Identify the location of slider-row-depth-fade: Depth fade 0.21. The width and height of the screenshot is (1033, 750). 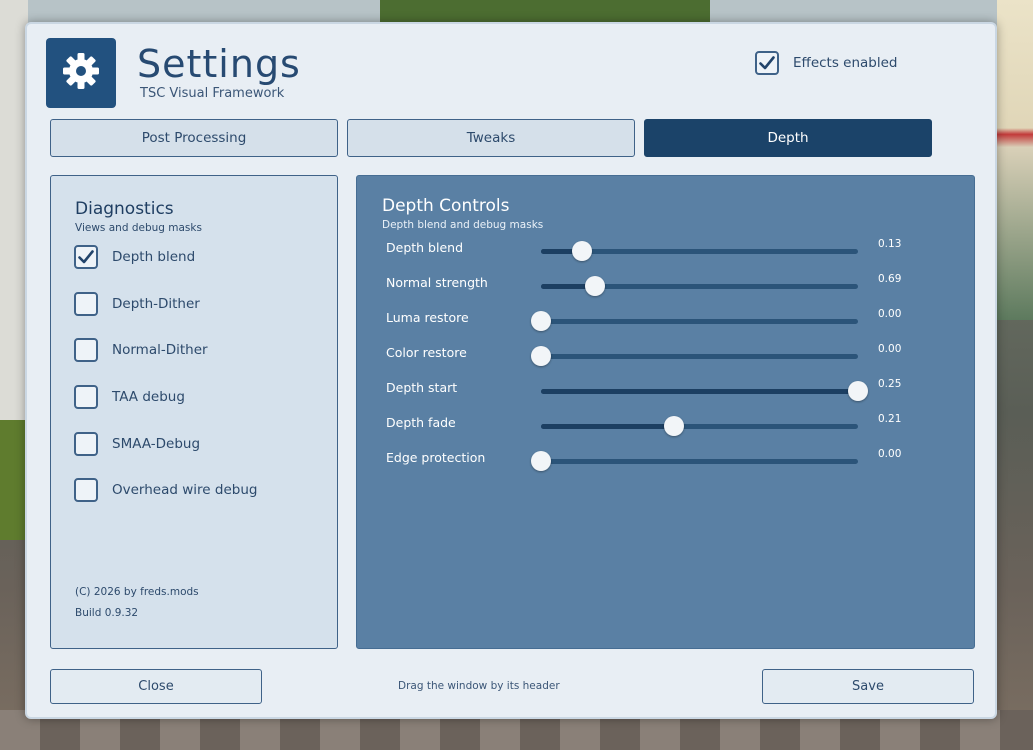
(666, 426).